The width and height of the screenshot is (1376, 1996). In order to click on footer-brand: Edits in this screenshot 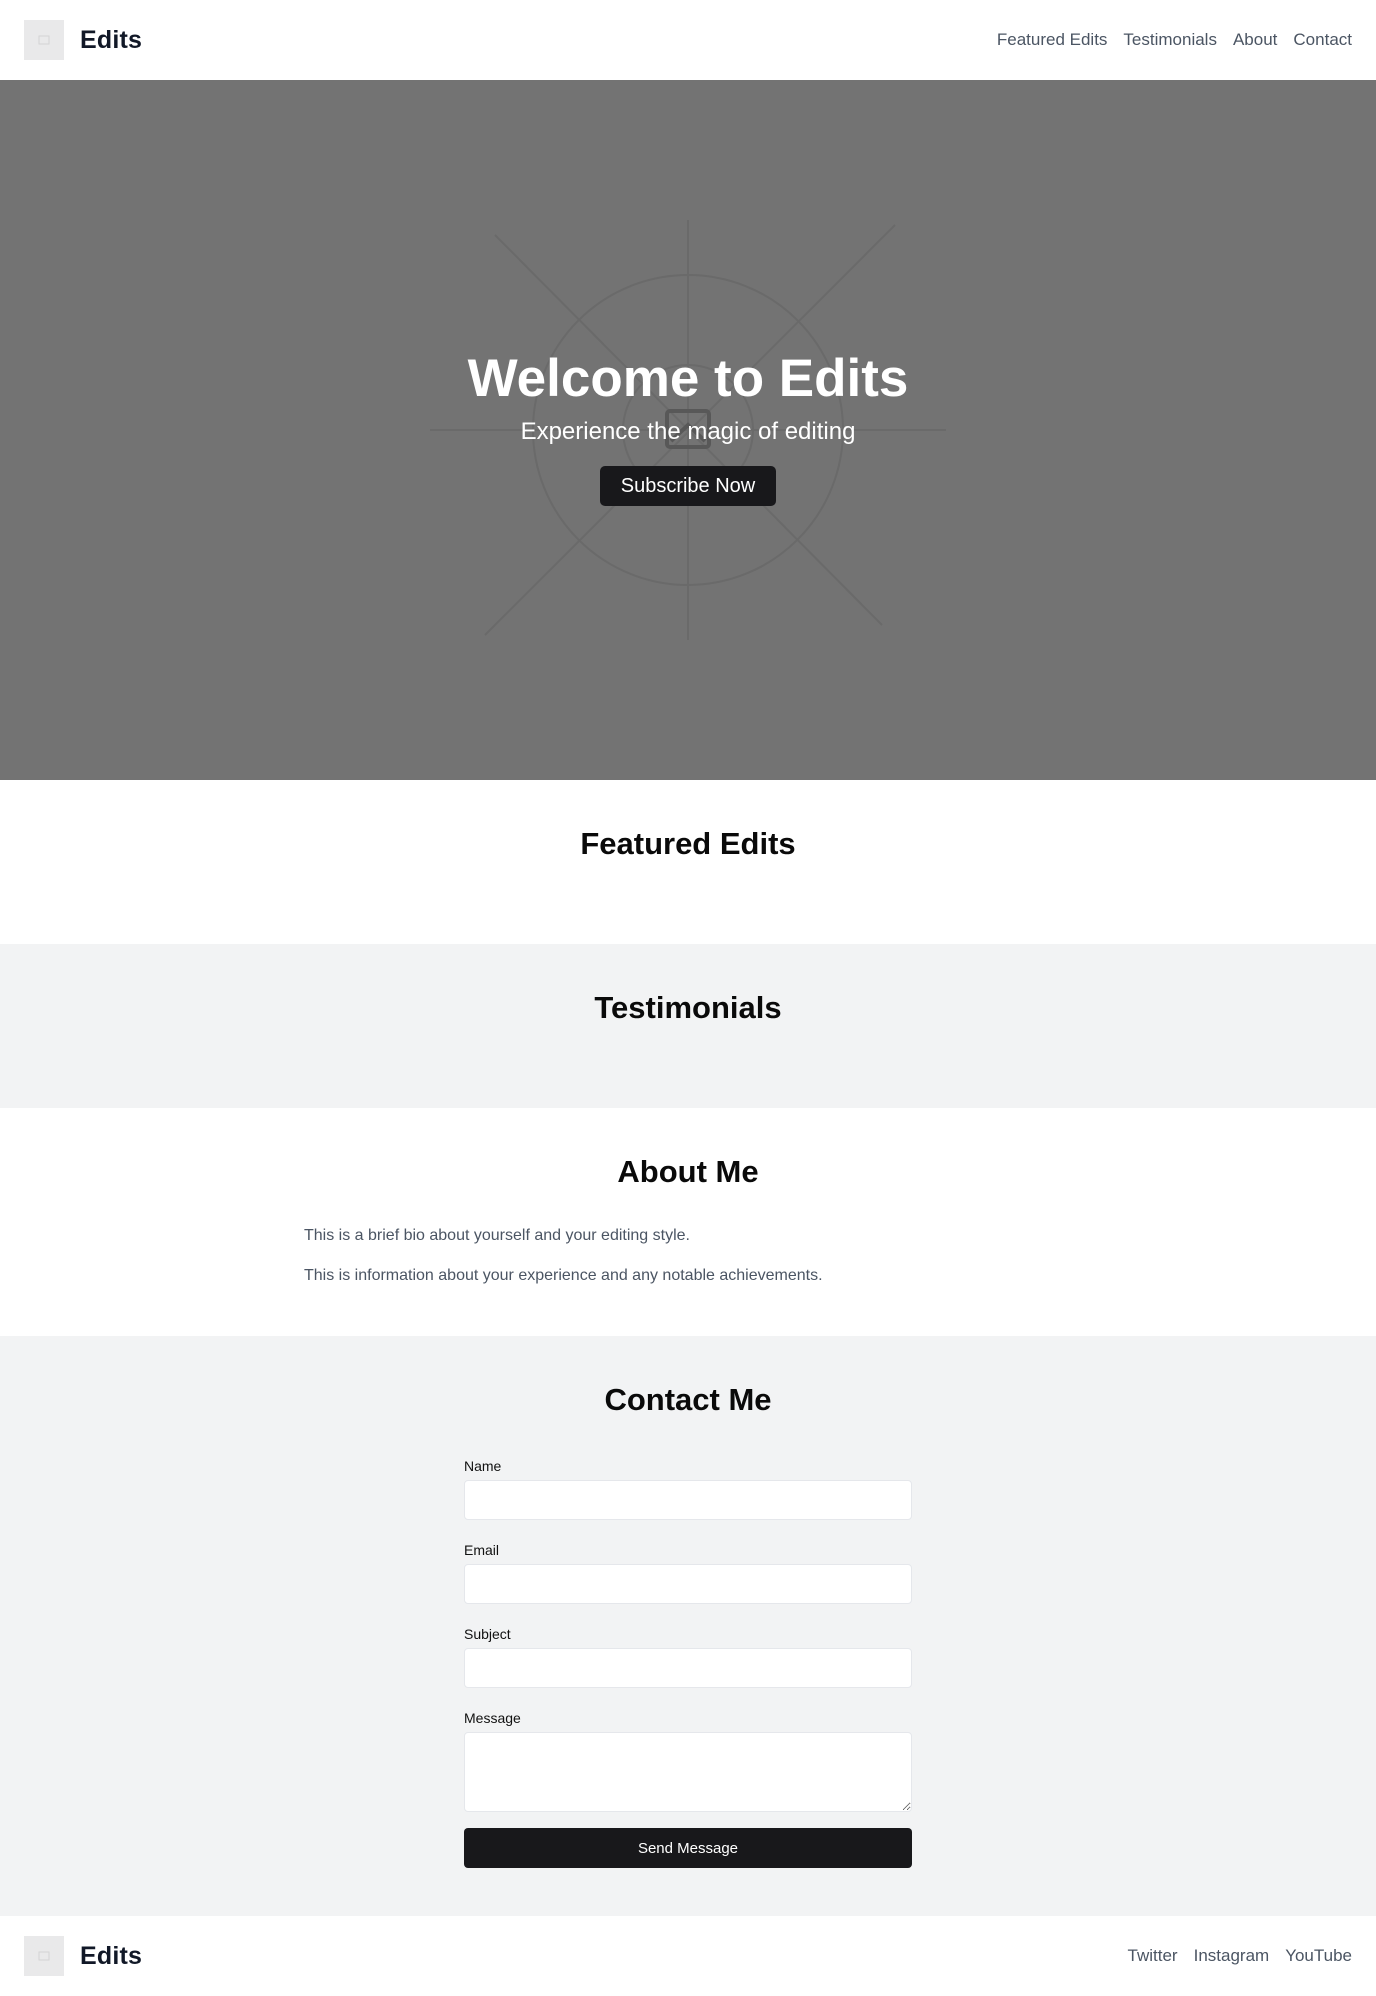, I will do `click(83, 1956)`.